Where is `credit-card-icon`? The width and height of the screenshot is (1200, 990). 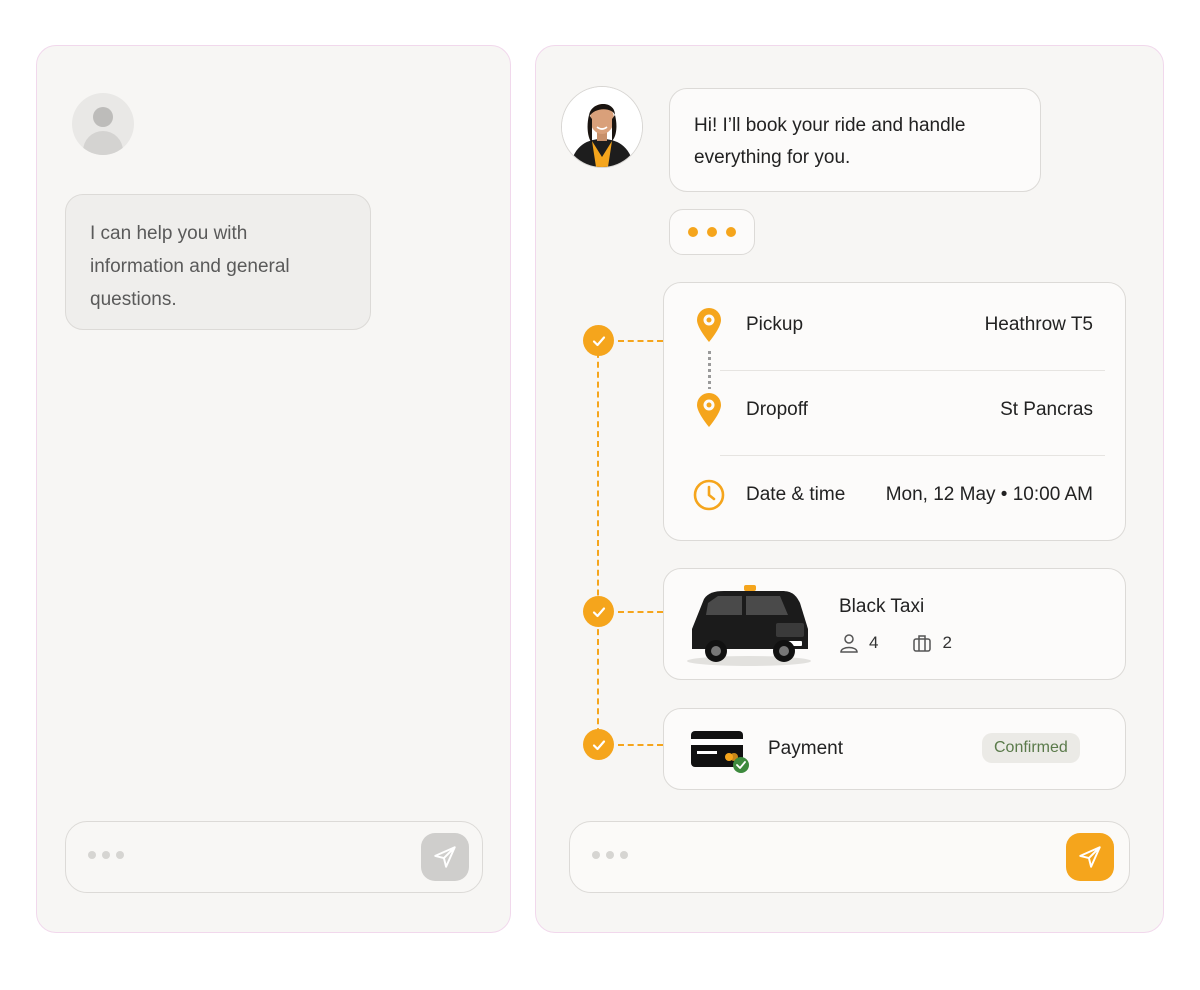 credit-card-icon is located at coordinates (720, 752).